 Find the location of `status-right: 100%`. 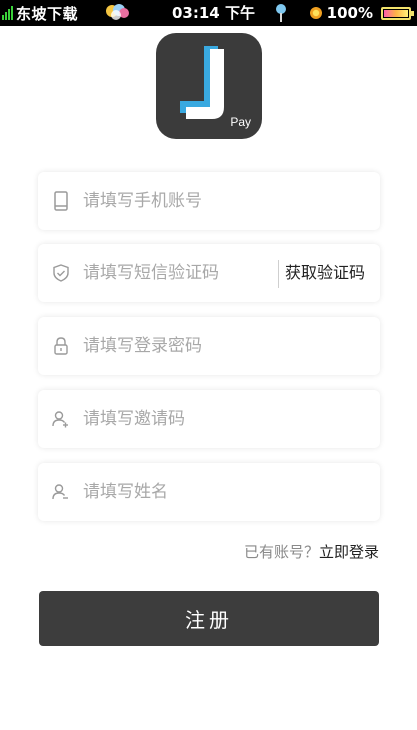

status-right: 100% is located at coordinates (361, 13).